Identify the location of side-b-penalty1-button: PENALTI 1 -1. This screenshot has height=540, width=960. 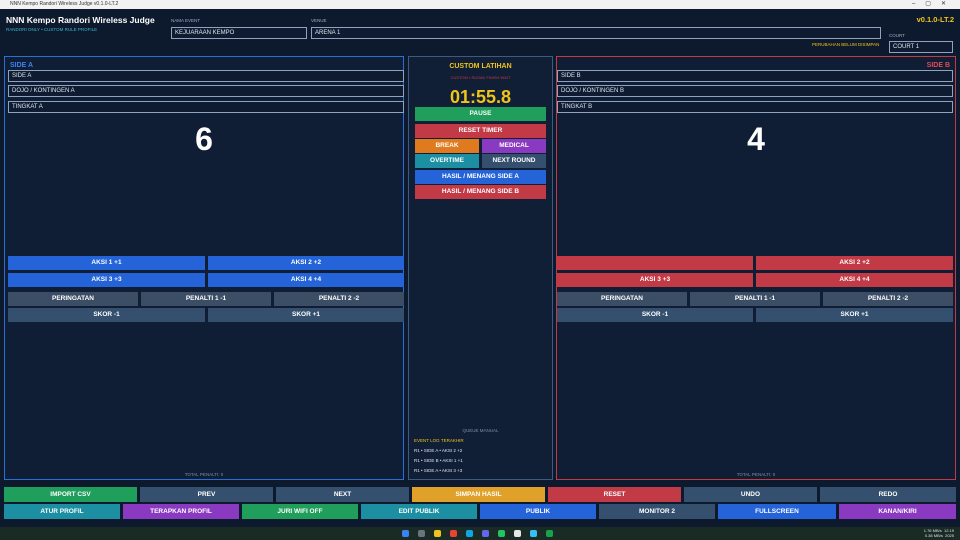
(755, 299).